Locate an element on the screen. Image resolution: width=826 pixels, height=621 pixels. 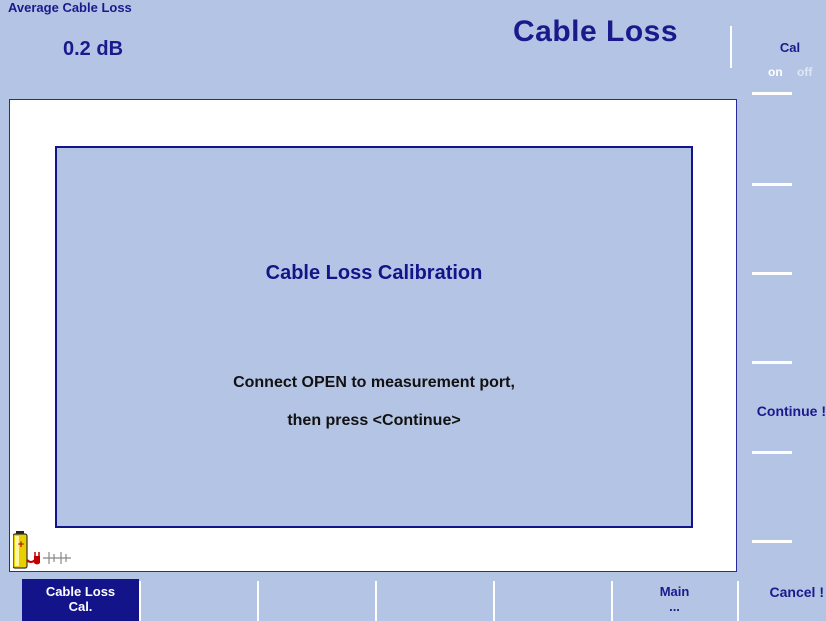
softkey-cable-loss-cal: Cable Loss Cal. is located at coordinates (80, 600).